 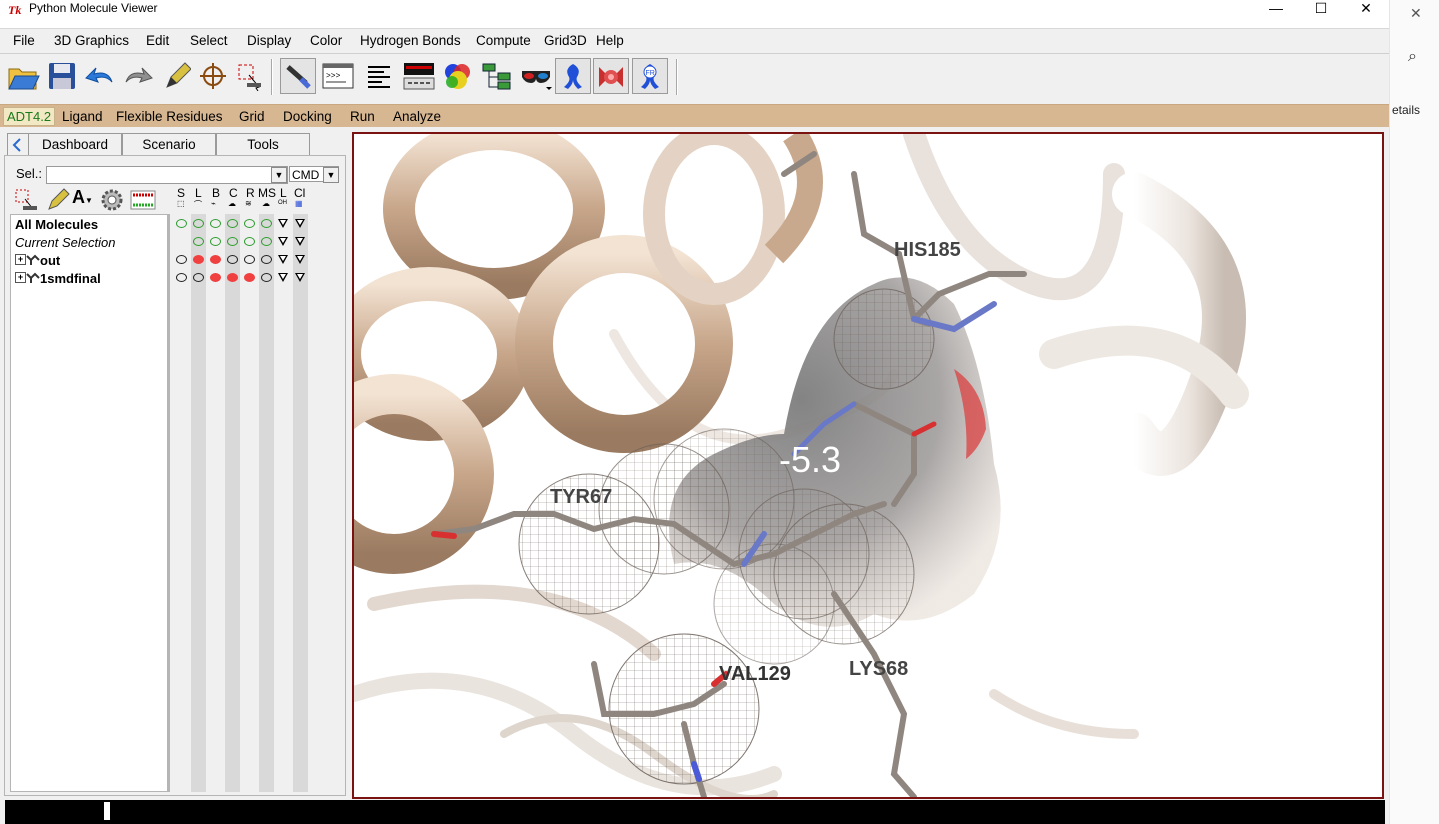 What do you see at coordinates (29, 116) in the screenshot?
I see `adt-version-badge: ADT4.2` at bounding box center [29, 116].